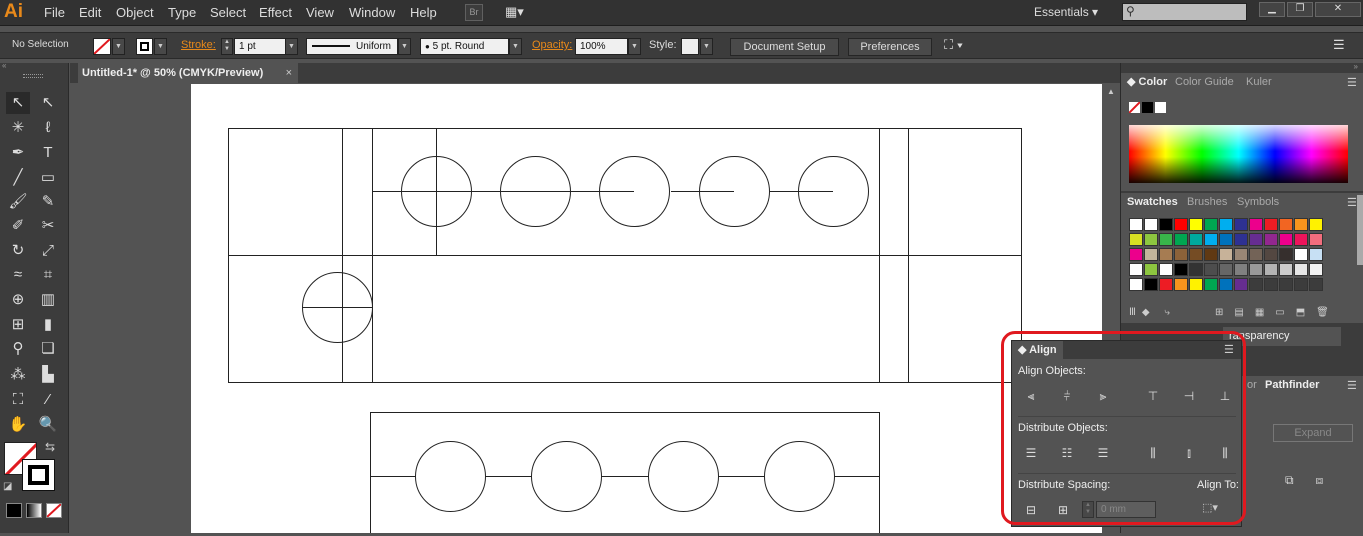 This screenshot has height=536, width=1363. What do you see at coordinates (227, 46) in the screenshot?
I see `stroke-stepper: ▲ ▼` at bounding box center [227, 46].